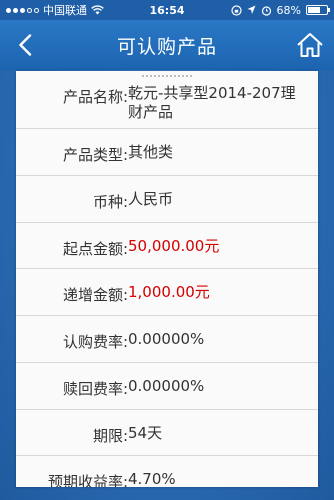 The height and width of the screenshot is (500, 334). Describe the element at coordinates (236, 10) in the screenshot. I see `rotation-lock-icon` at that location.